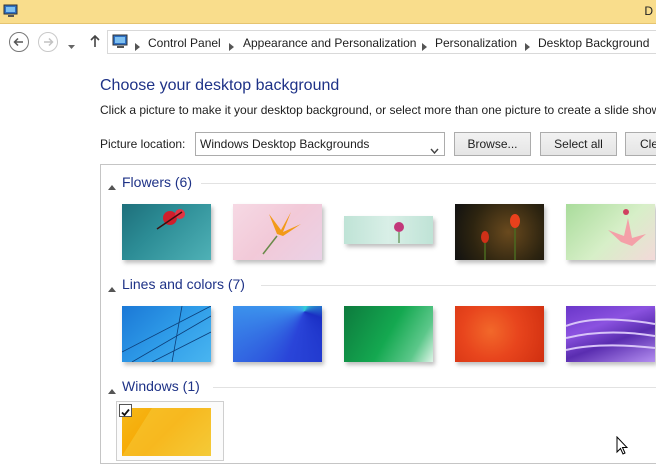 The image size is (656, 464). Describe the element at coordinates (95, 43) in the screenshot. I see `up-arrow-icon` at that location.